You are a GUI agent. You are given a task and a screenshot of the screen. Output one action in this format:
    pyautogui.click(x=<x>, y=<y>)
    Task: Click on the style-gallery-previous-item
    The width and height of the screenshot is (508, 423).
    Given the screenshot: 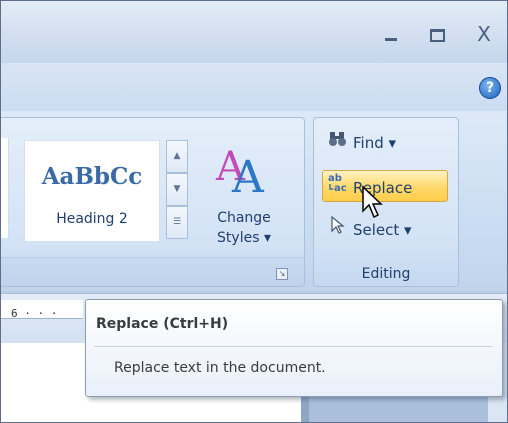 What is the action you would take?
    pyautogui.click(x=5, y=188)
    